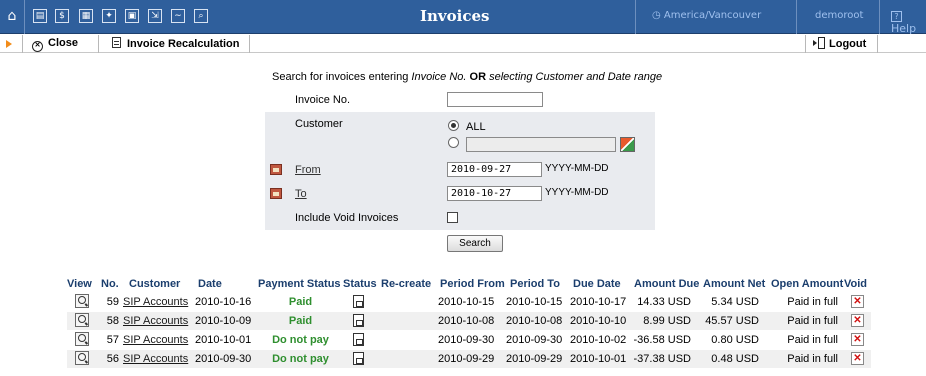 Image resolution: width=926 pixels, height=376 pixels. I want to click on to-row: To 2010-10-27 YYYY-MM-DD, so click(460, 194).